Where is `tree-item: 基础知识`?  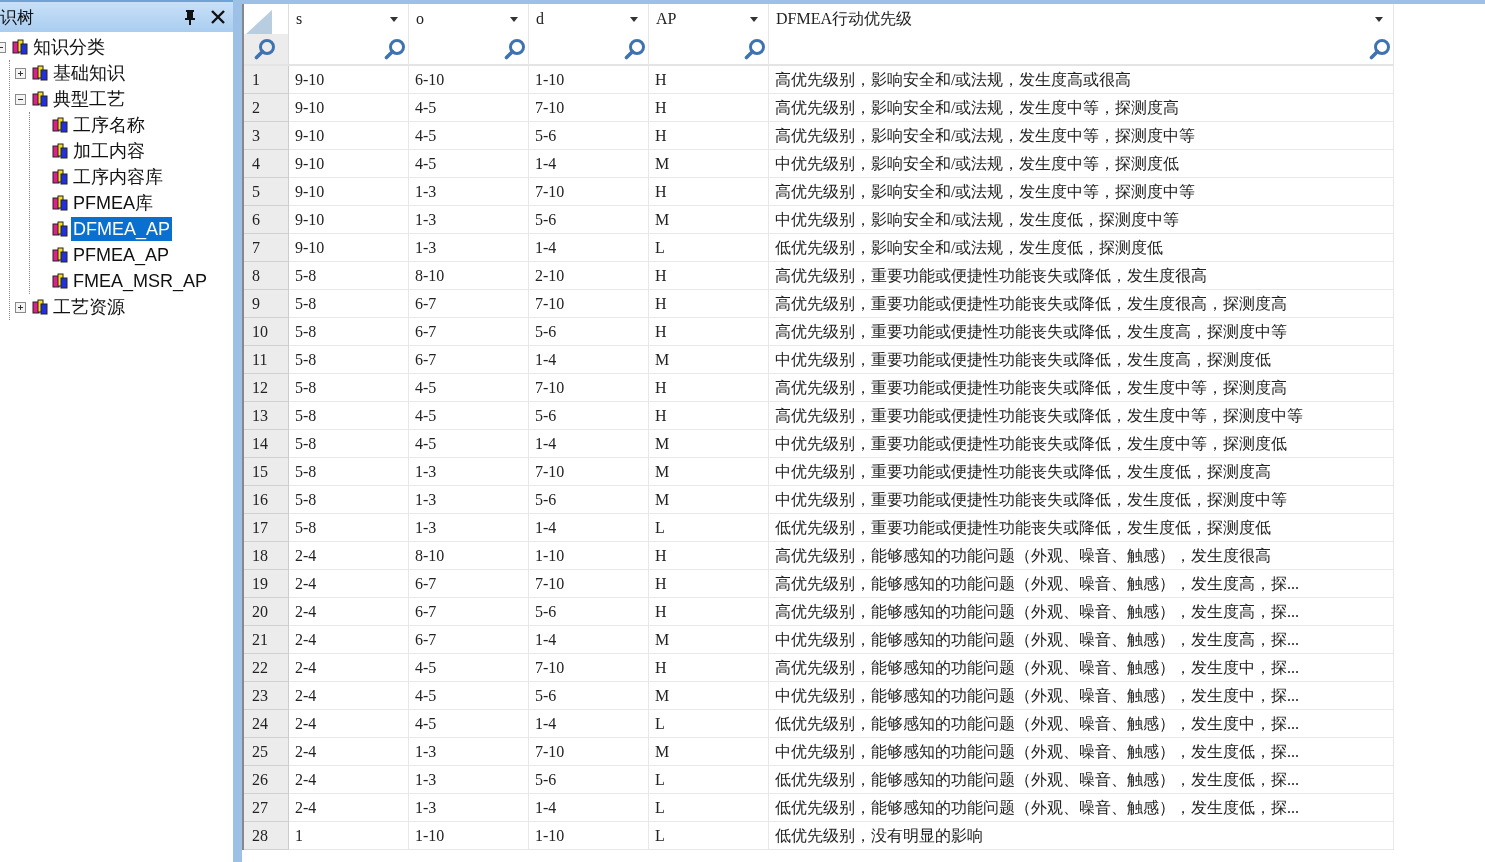
tree-item: 基础知识 is located at coordinates (89, 73).